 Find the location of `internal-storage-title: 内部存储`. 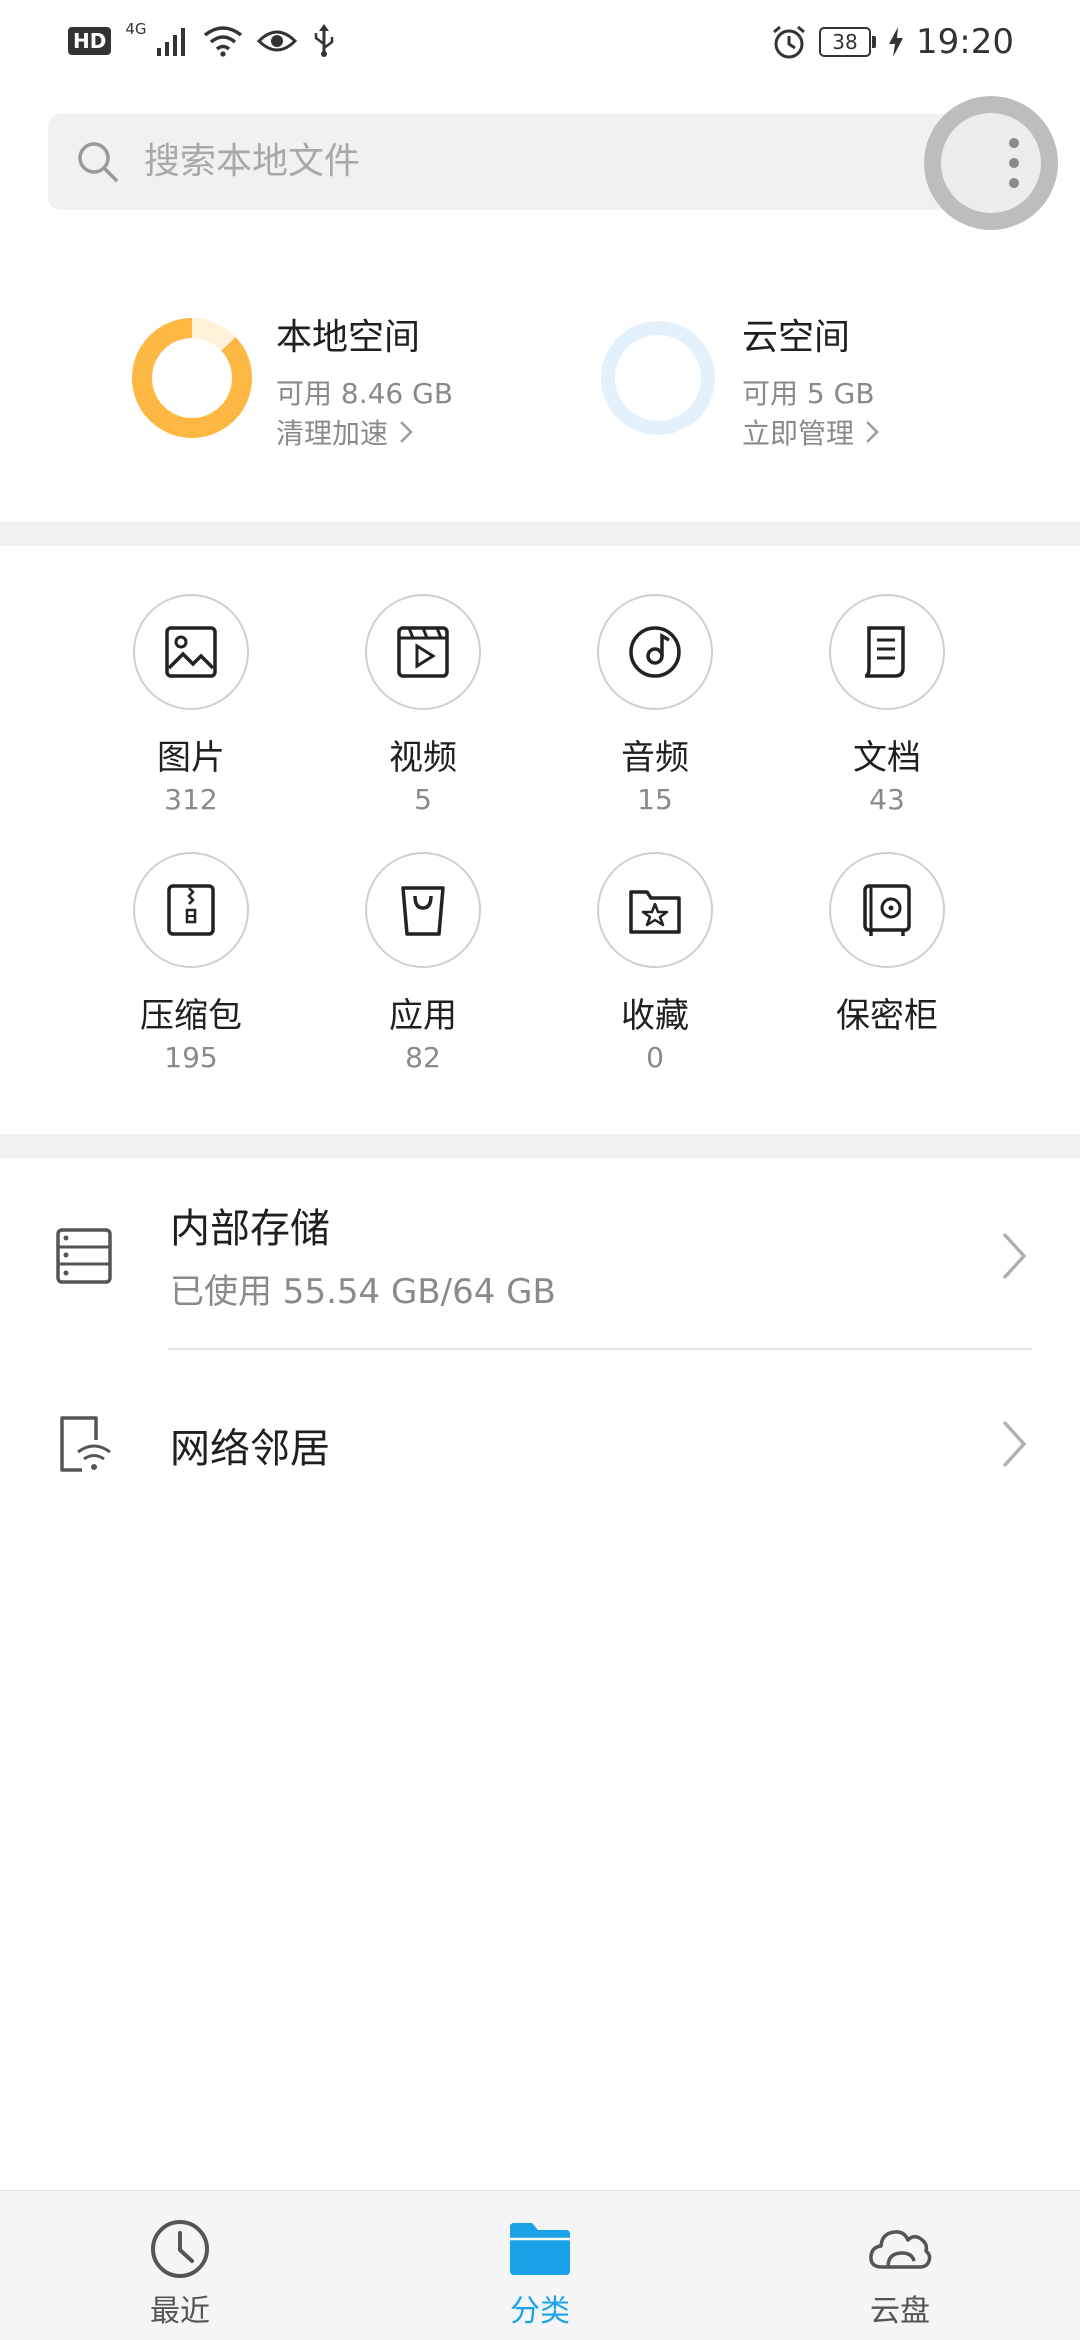

internal-storage-title: 内部存储 is located at coordinates (250, 1229).